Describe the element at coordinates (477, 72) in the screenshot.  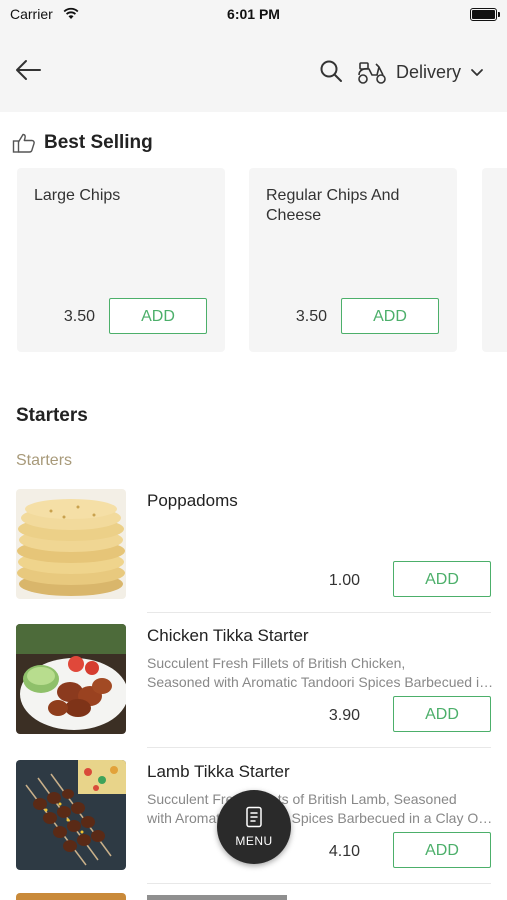
I see `chevron-down-icon` at that location.